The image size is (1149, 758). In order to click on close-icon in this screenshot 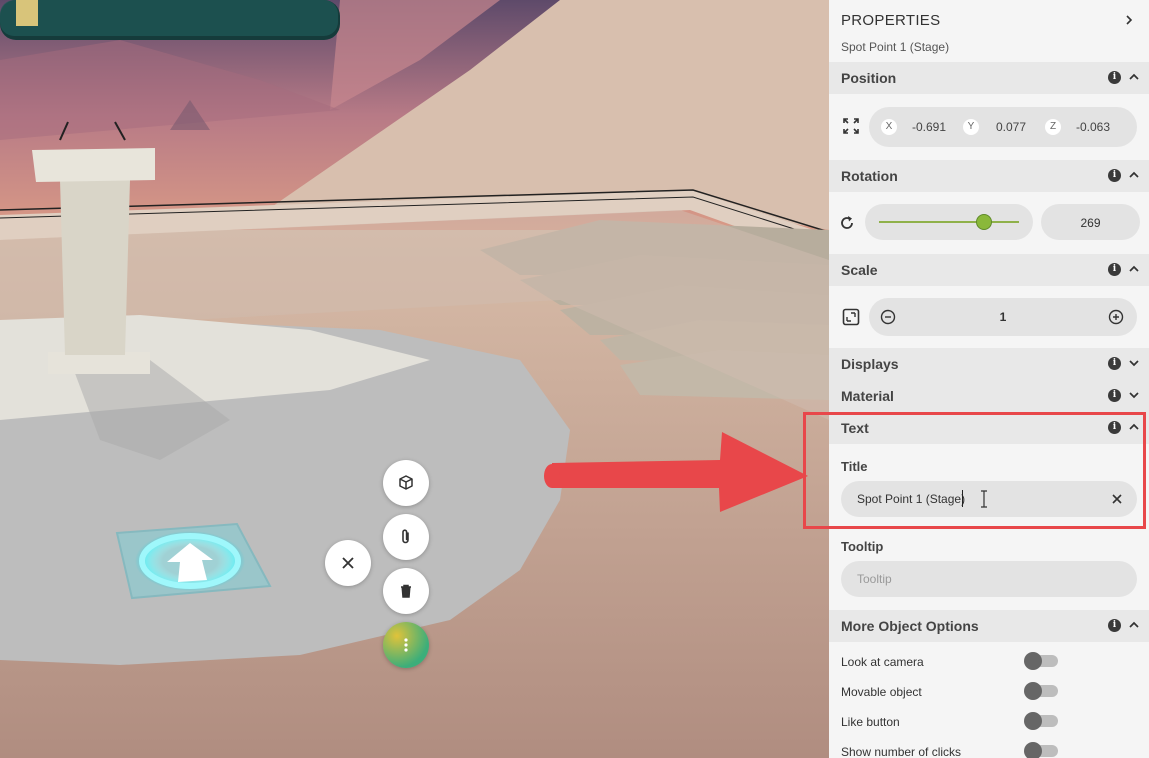, I will do `click(348, 563)`.